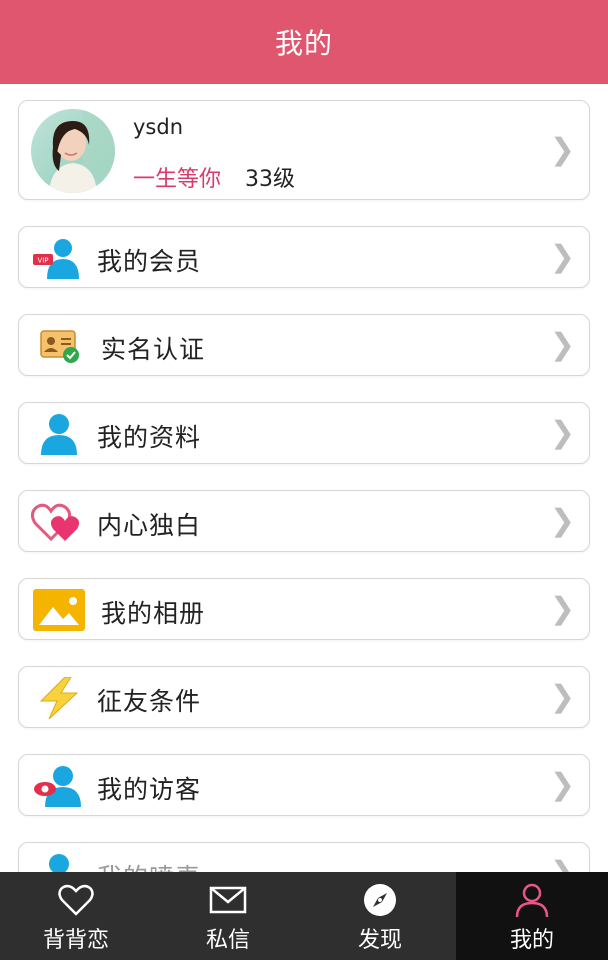 This screenshot has width=608, height=960. What do you see at coordinates (304, 609) in the screenshot?
I see `menu-item-album: 我的相册 ❯` at bounding box center [304, 609].